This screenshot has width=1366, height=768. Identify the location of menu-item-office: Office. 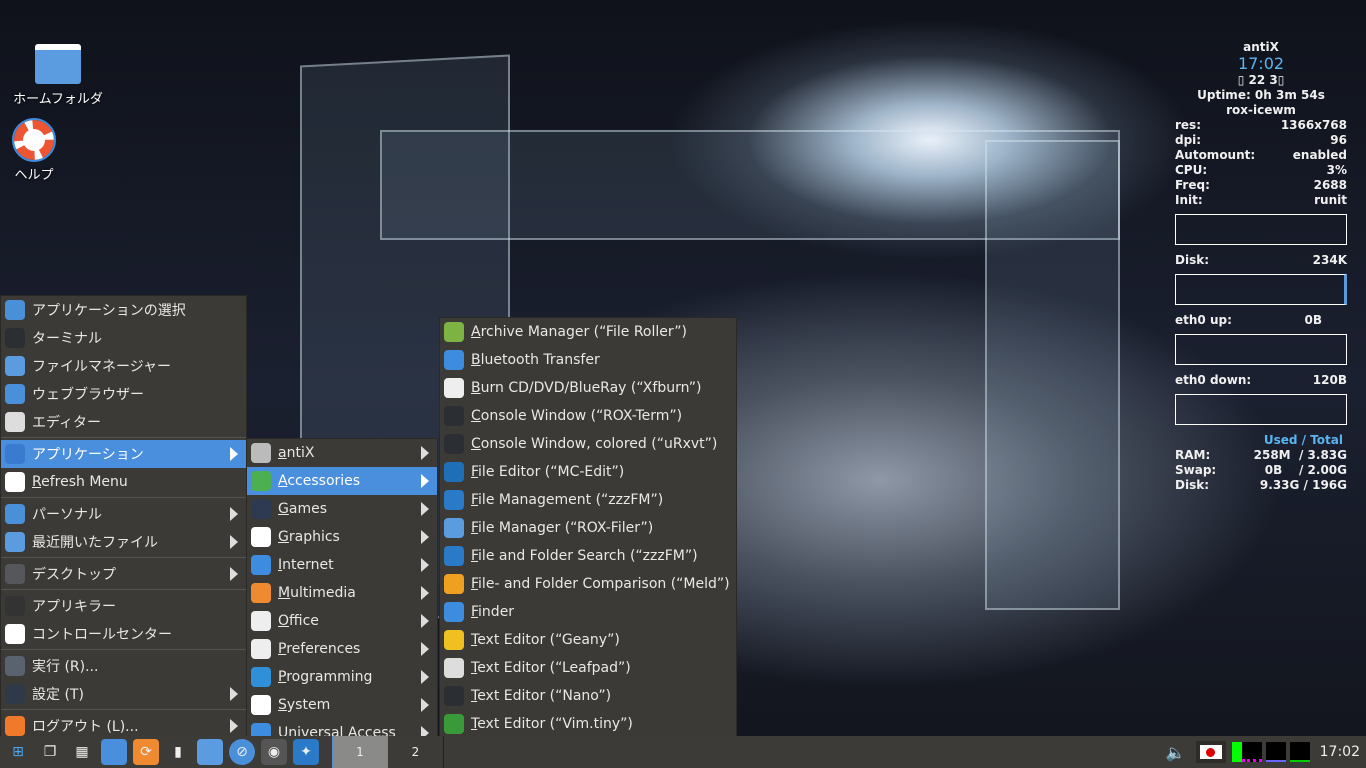
(342, 621).